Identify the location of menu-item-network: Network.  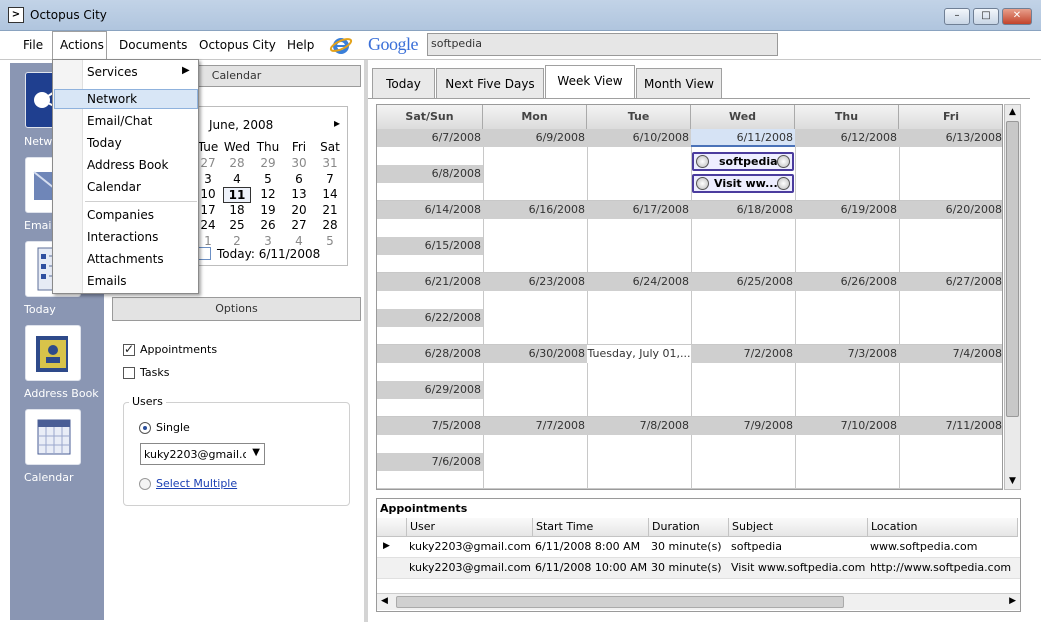
(112, 99).